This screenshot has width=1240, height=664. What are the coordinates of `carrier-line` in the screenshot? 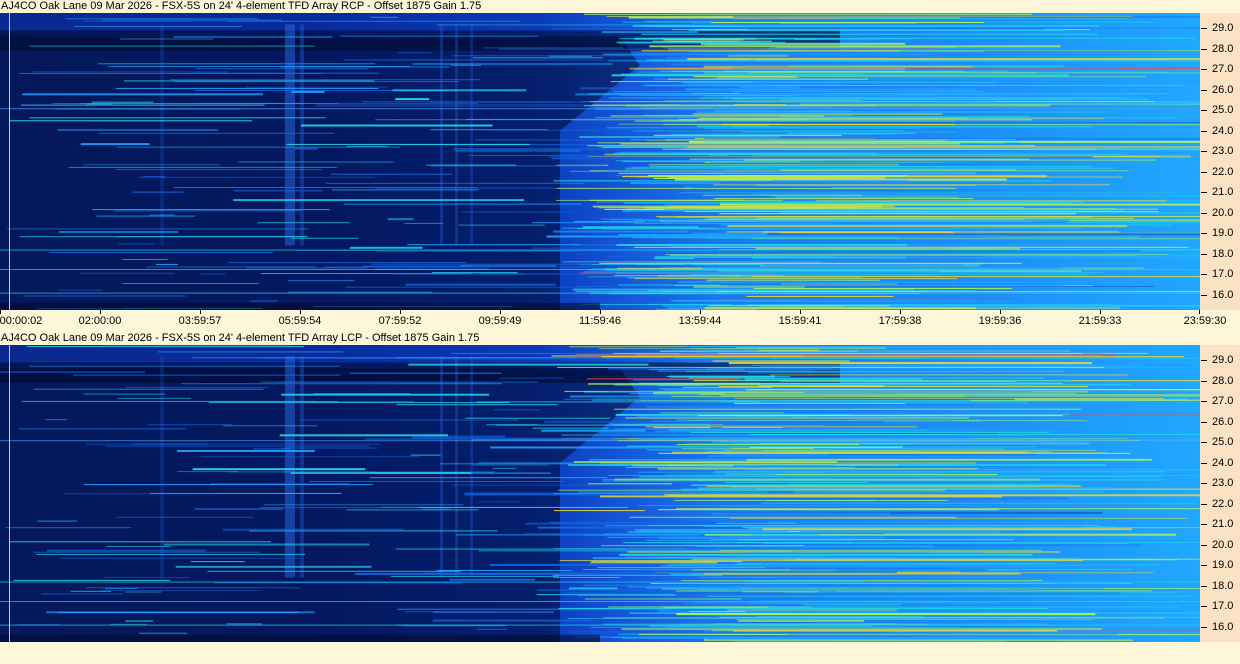 It's located at (600, 625).